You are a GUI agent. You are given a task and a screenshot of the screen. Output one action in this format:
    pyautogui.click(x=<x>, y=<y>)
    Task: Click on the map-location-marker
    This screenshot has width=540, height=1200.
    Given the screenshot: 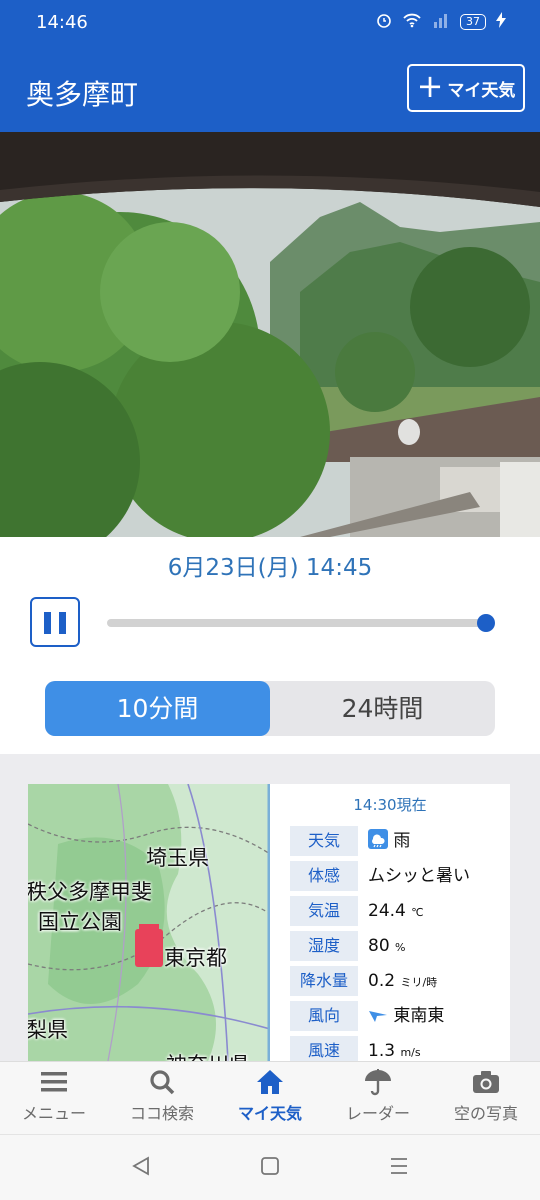 What is the action you would take?
    pyautogui.click(x=149, y=948)
    